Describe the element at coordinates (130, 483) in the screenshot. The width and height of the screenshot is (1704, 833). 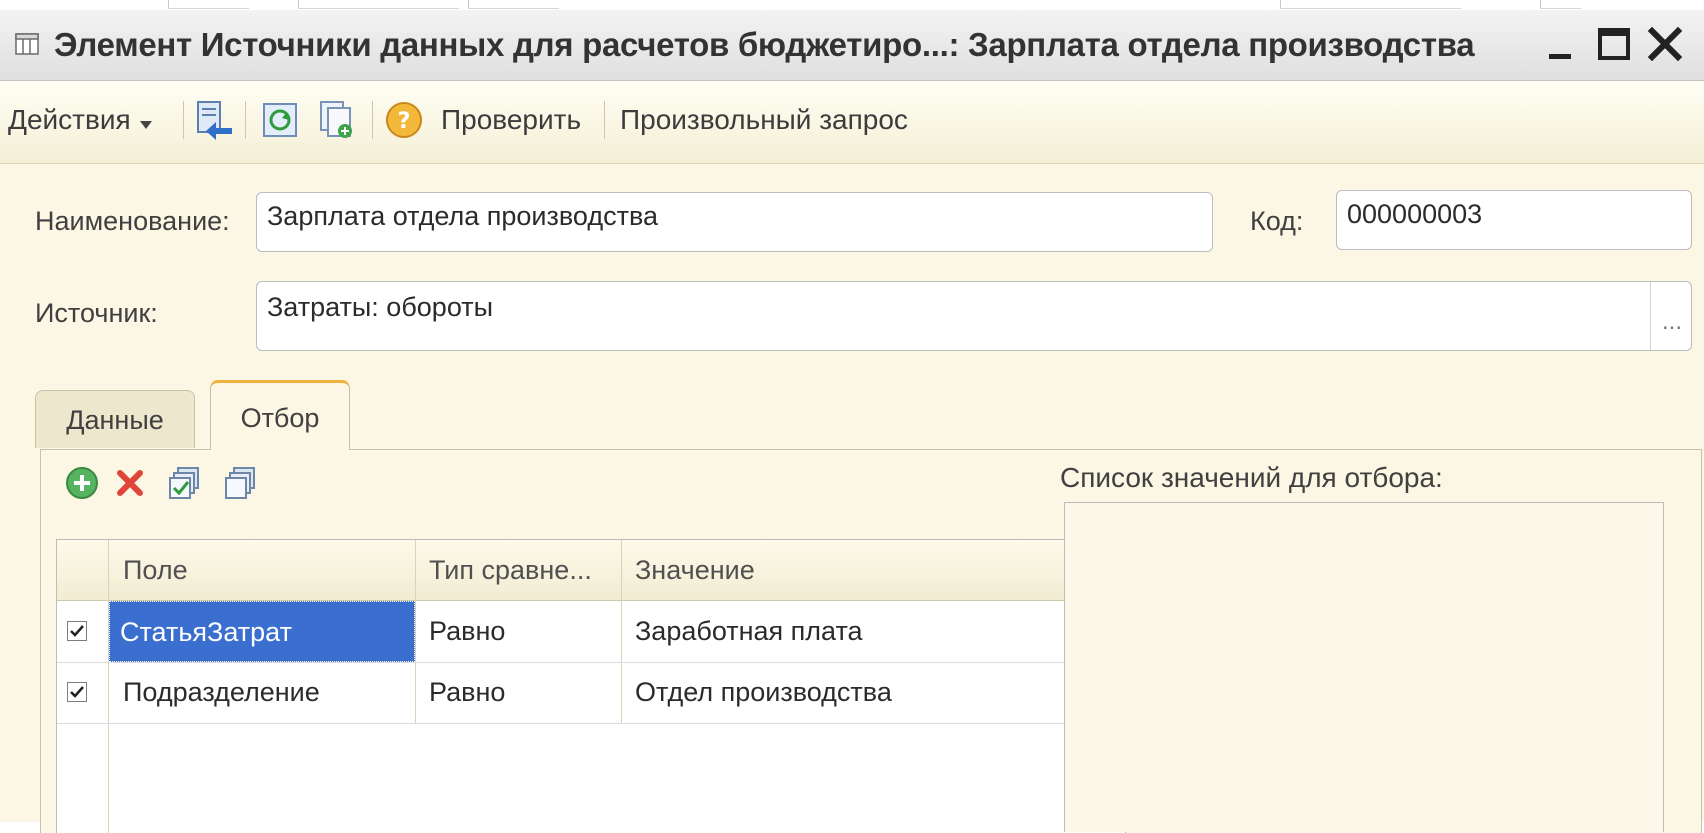
I see `delete-icon` at that location.